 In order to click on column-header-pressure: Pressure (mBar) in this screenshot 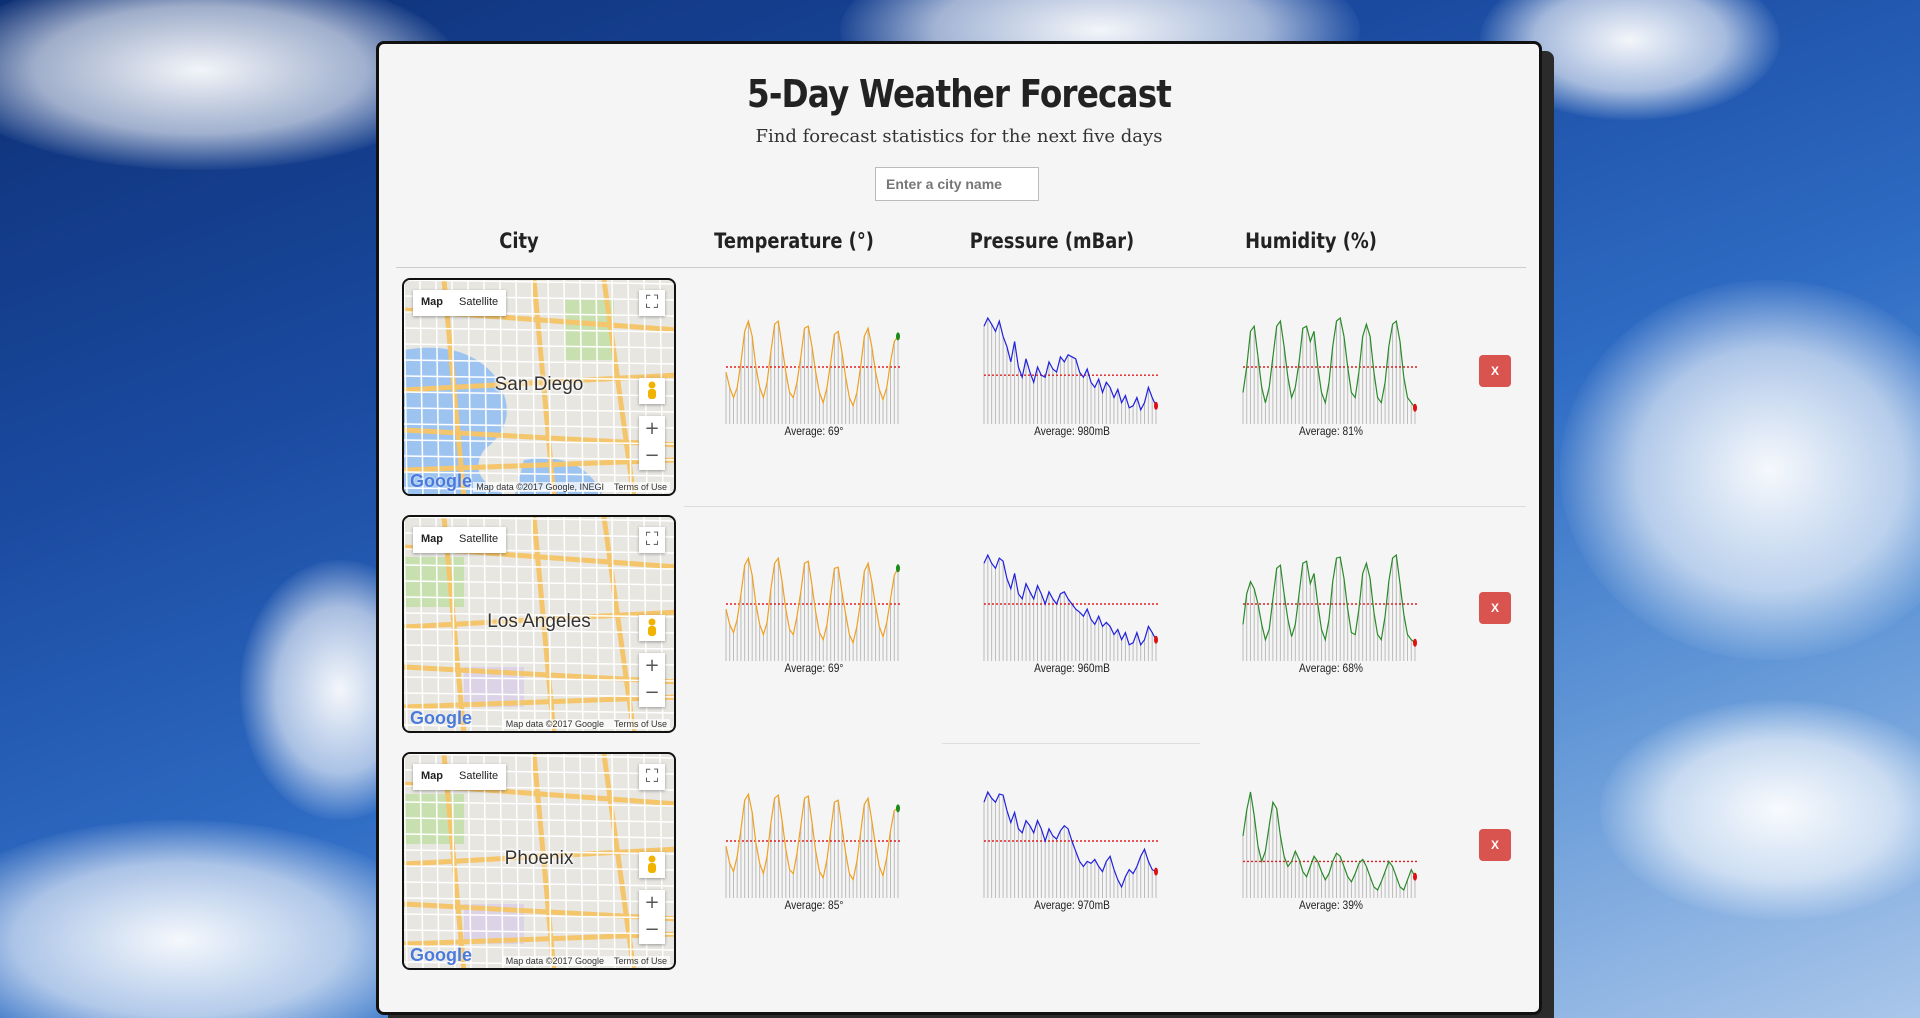, I will do `click(1052, 241)`.